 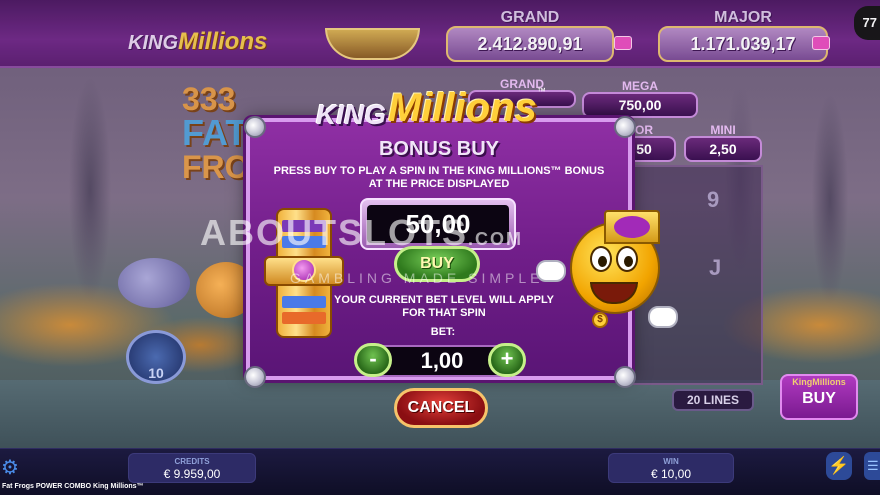 I want to click on reel-symbol-9: 9, so click(x=713, y=199).